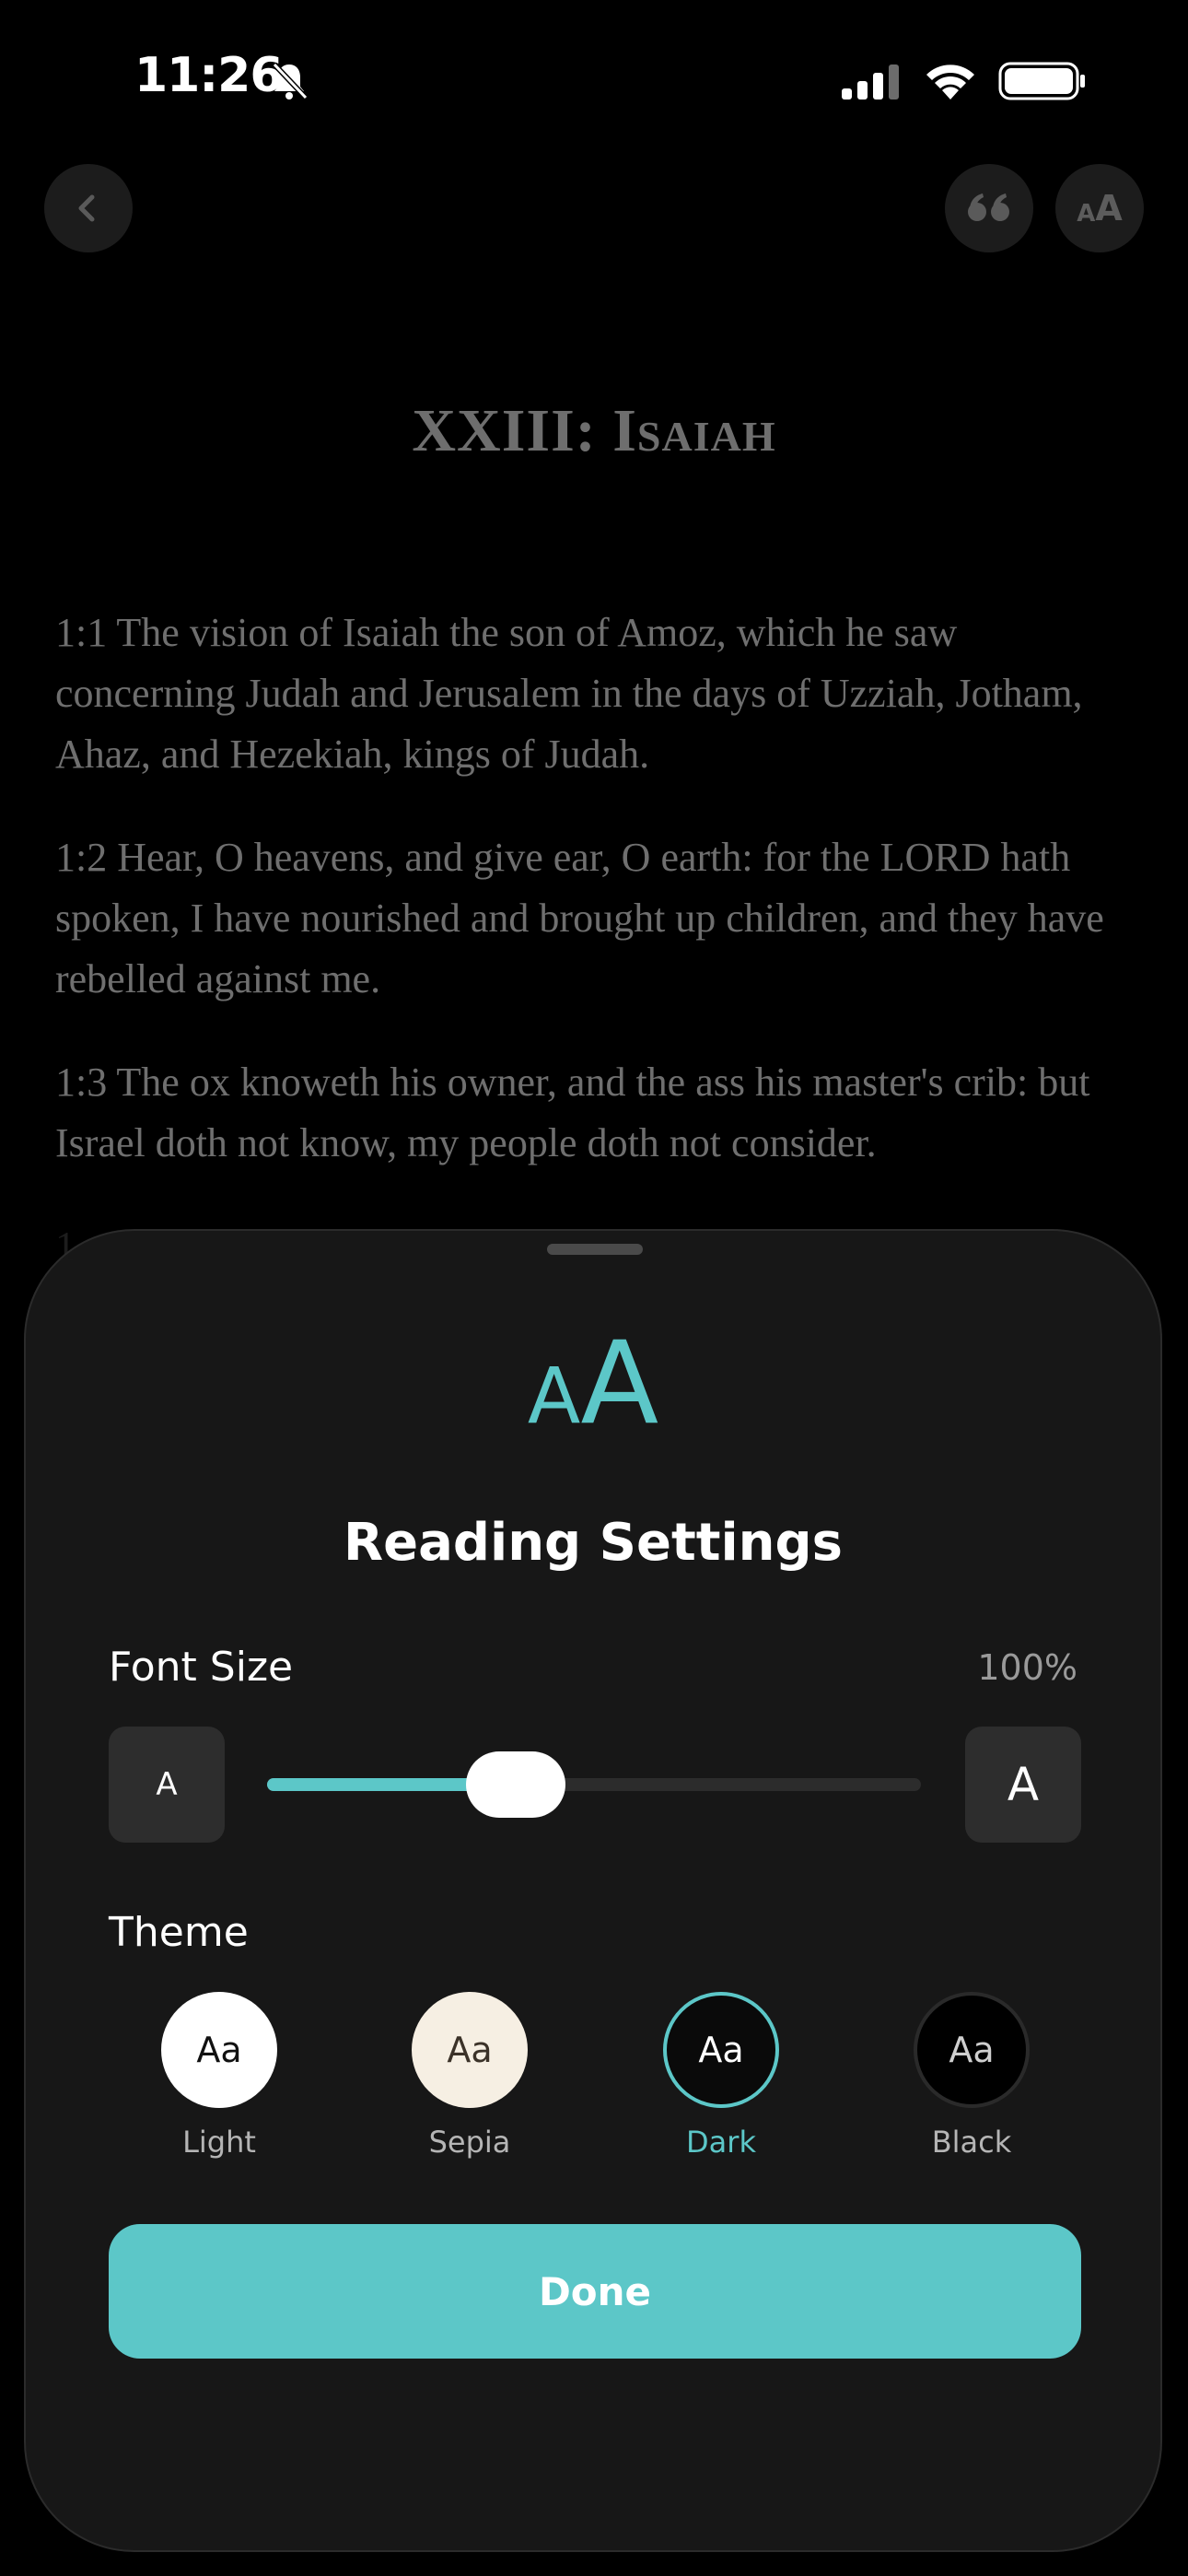 Image resolution: width=1188 pixels, height=2576 pixels. What do you see at coordinates (1027, 1667) in the screenshot?
I see `font-size-value: 100%` at bounding box center [1027, 1667].